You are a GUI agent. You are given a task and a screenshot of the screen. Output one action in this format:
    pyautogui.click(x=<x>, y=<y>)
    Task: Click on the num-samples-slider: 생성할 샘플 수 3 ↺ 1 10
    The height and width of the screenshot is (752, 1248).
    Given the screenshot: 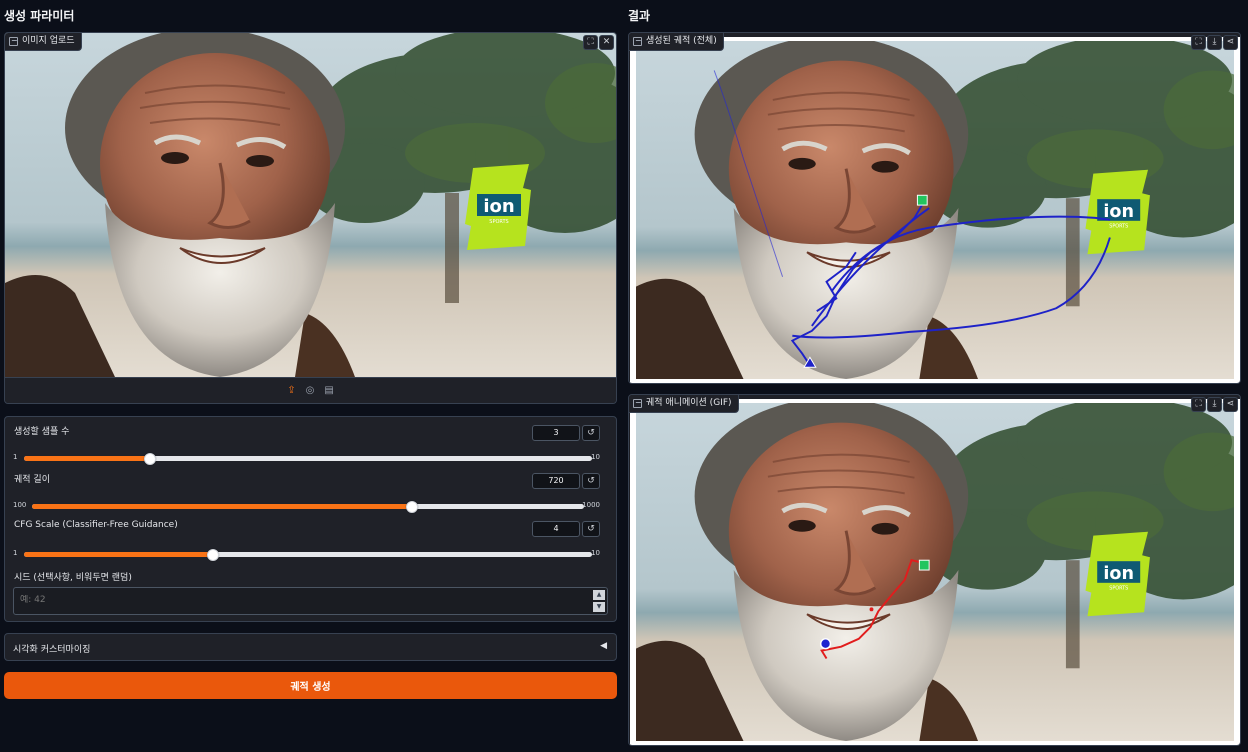 What is the action you would take?
    pyautogui.click(x=310, y=446)
    